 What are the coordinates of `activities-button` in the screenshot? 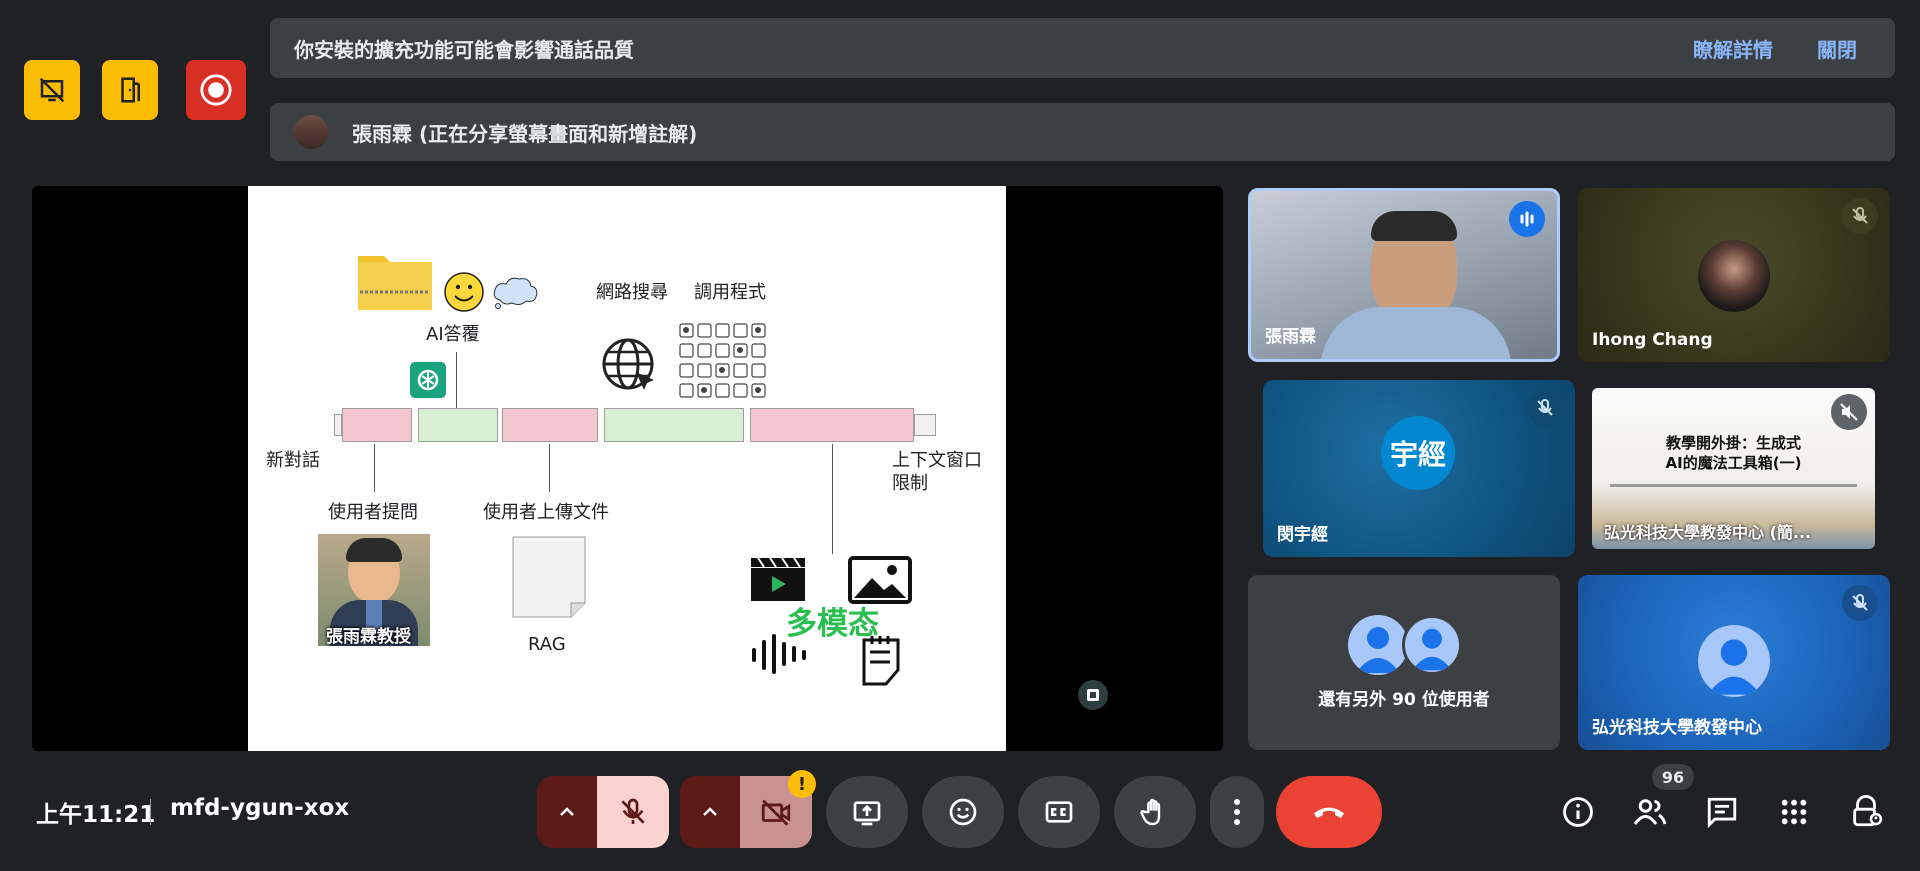 It's located at (1794, 812).